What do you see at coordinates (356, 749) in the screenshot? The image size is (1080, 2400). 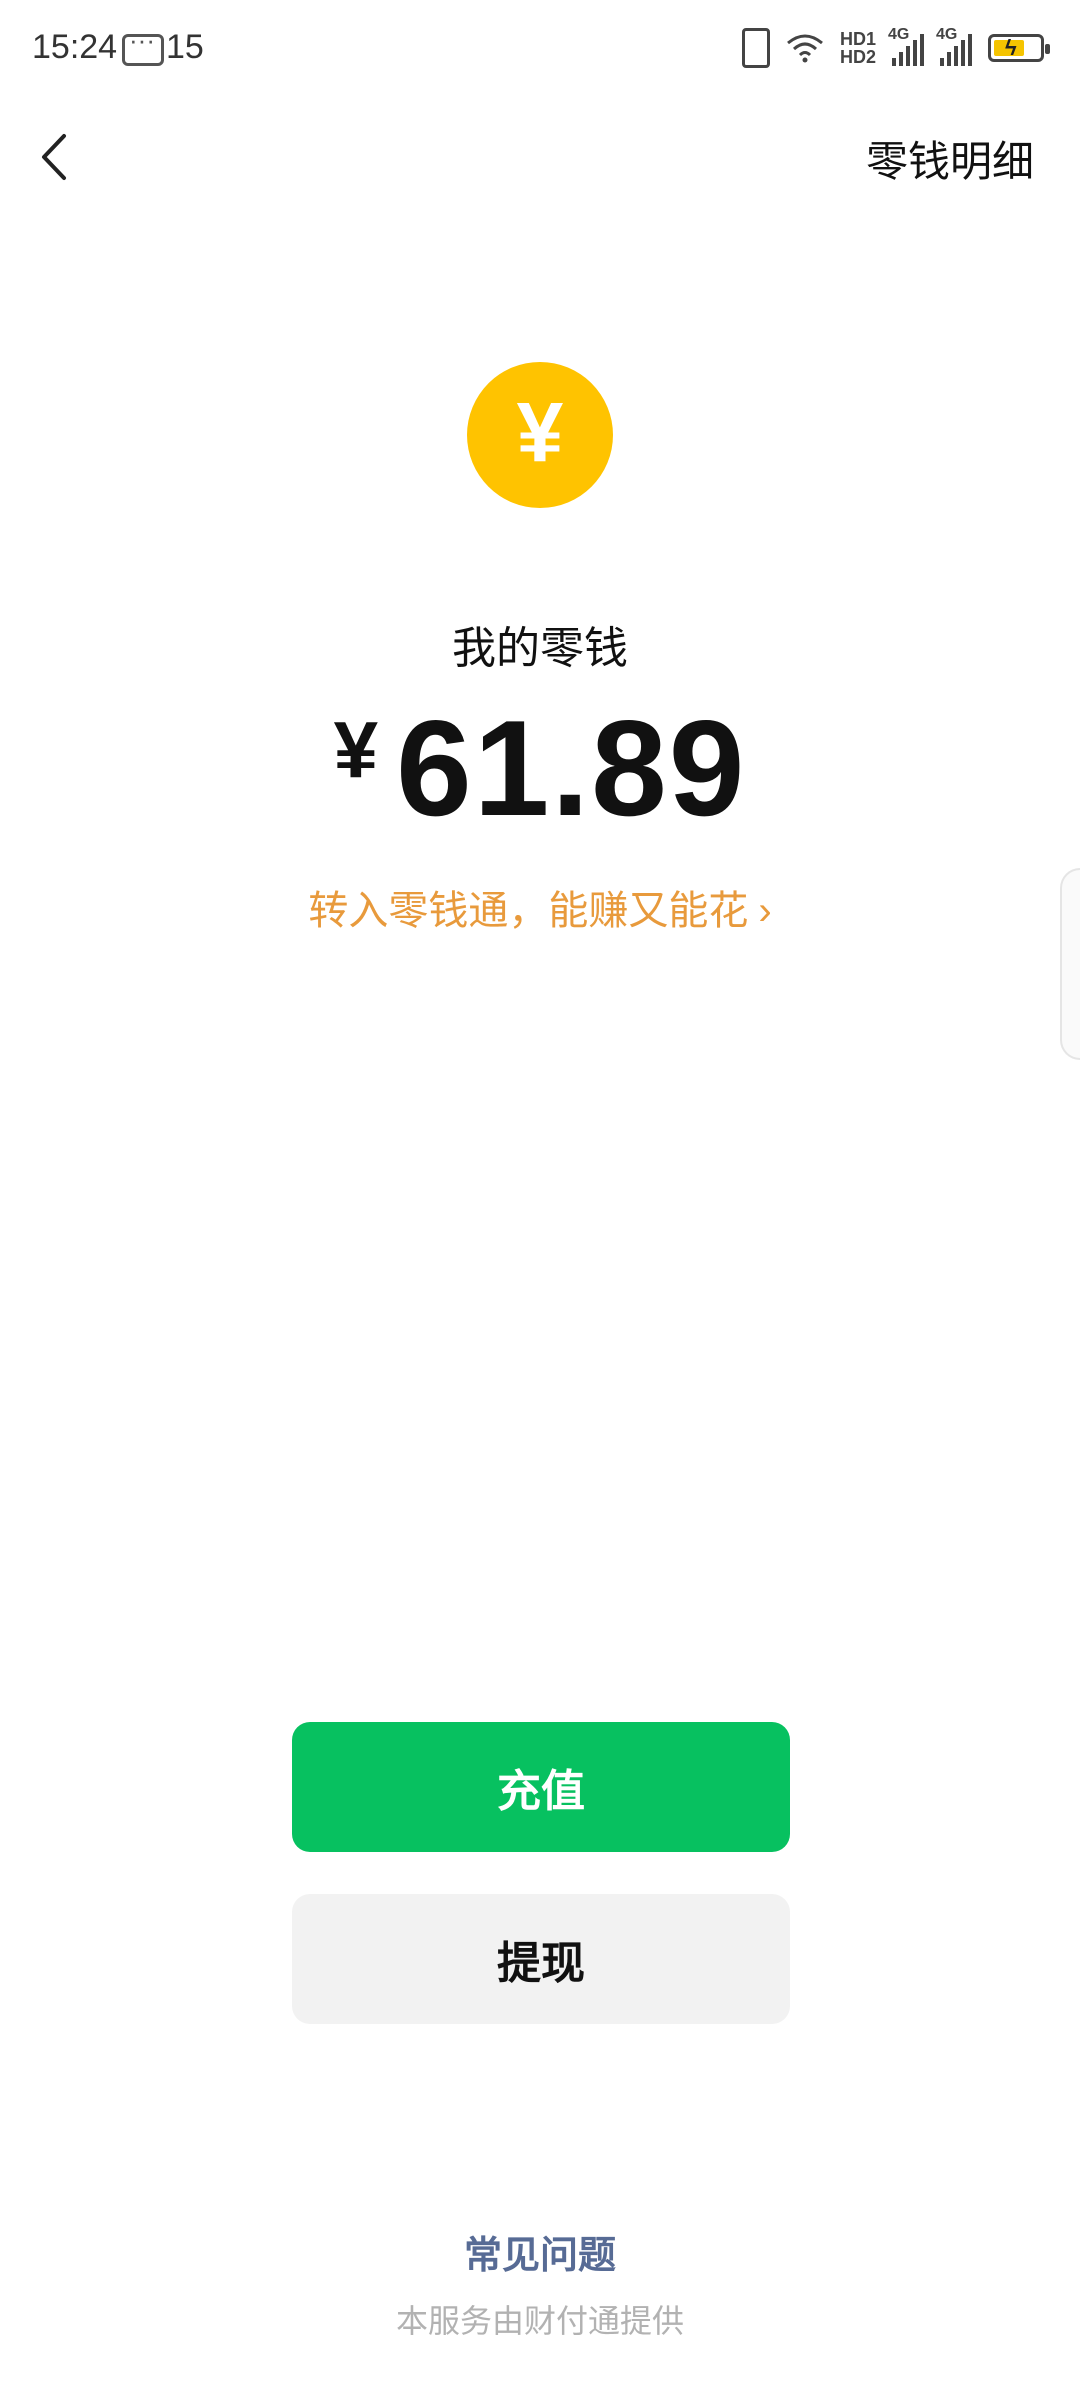 I see `currency-symbol: ¥` at bounding box center [356, 749].